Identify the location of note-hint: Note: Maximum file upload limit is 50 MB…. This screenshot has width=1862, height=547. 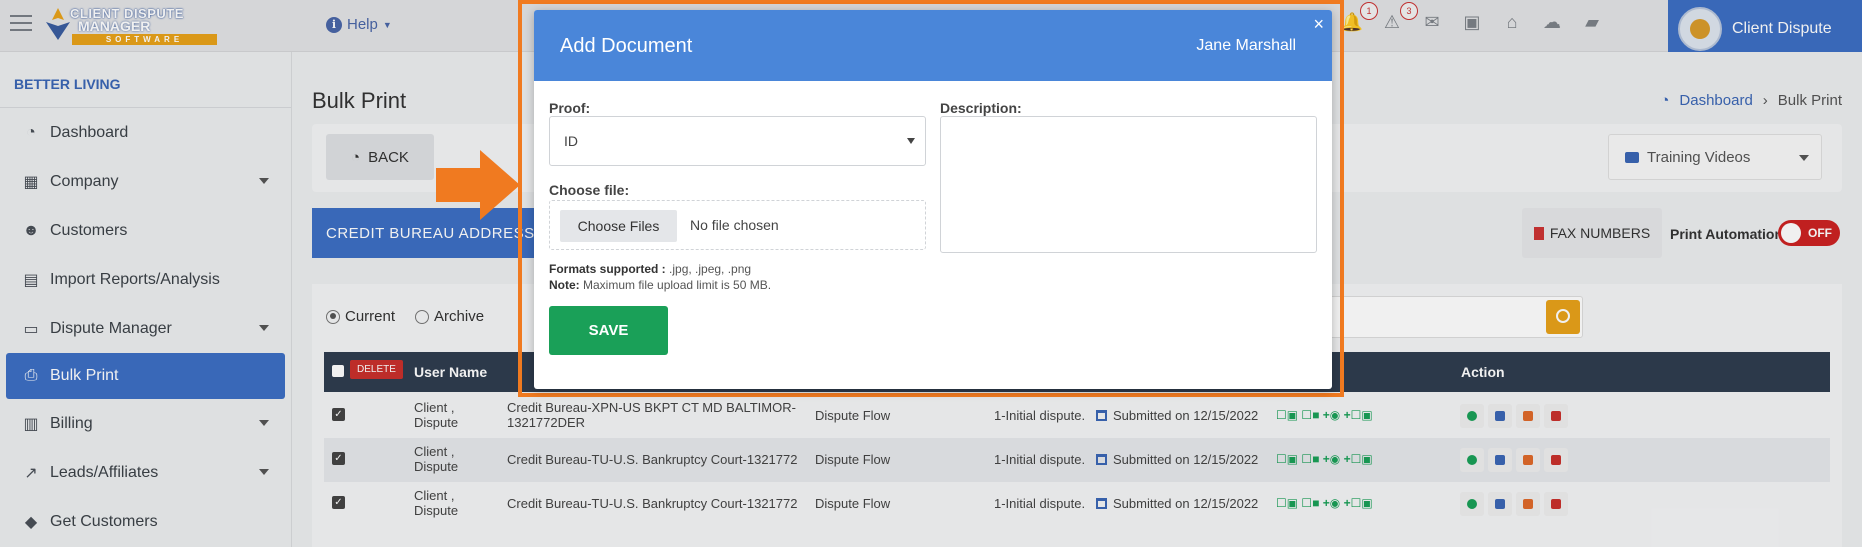
(660, 285).